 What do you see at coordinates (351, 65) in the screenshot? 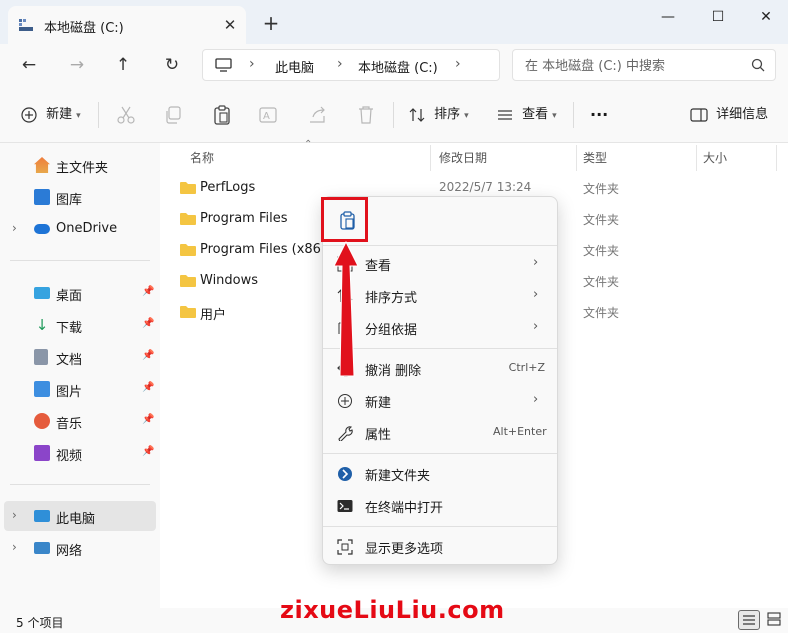
I see `address-bar: › 此电脑 › 本地磁盘 (C:) ›` at bounding box center [351, 65].